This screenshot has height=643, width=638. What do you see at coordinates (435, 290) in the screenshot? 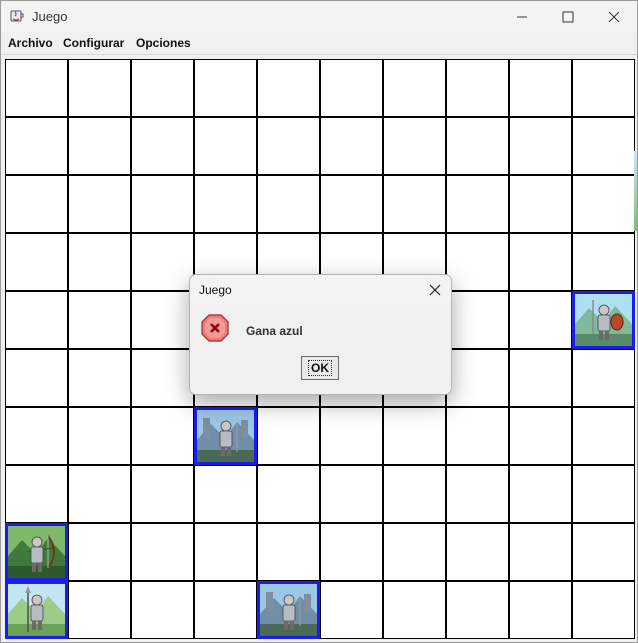
I see `dialog-close-icon` at bounding box center [435, 290].